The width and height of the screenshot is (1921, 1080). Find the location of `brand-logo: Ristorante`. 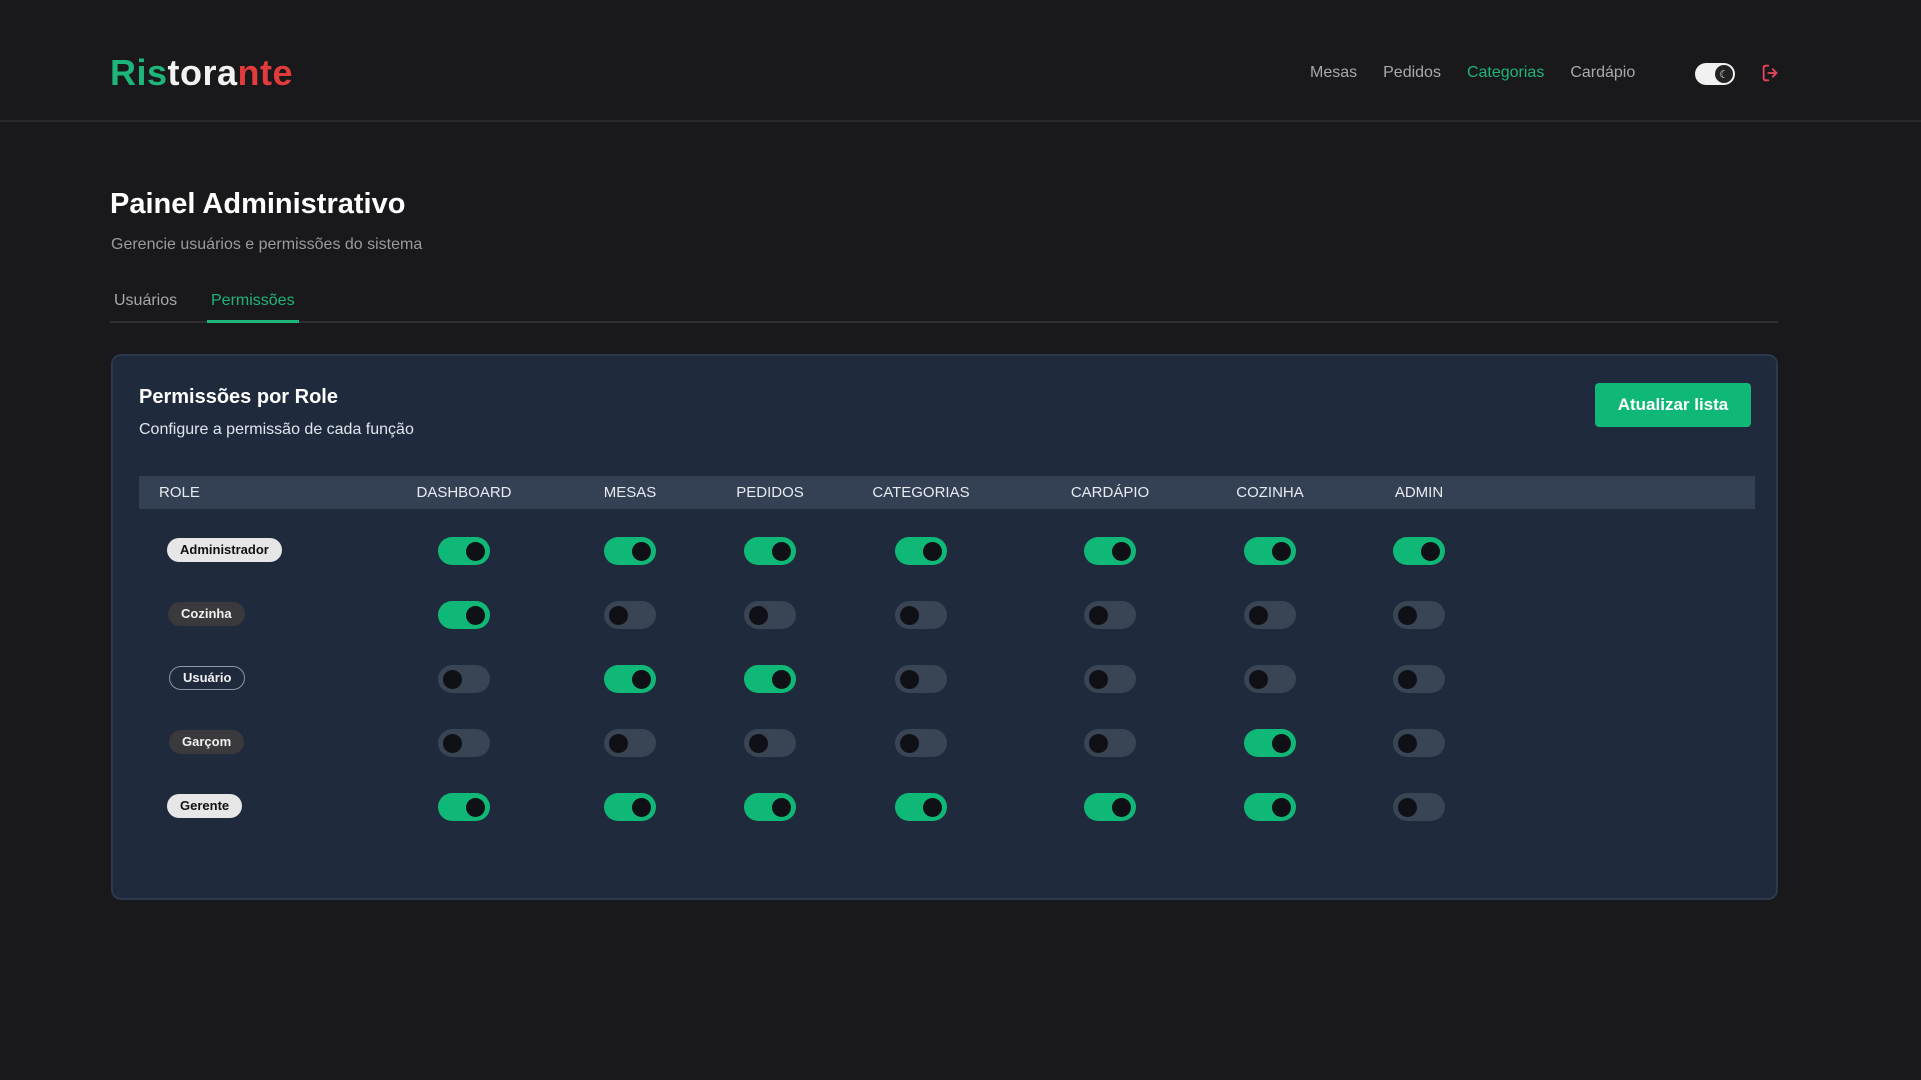

brand-logo: Ristorante is located at coordinates (201, 73).